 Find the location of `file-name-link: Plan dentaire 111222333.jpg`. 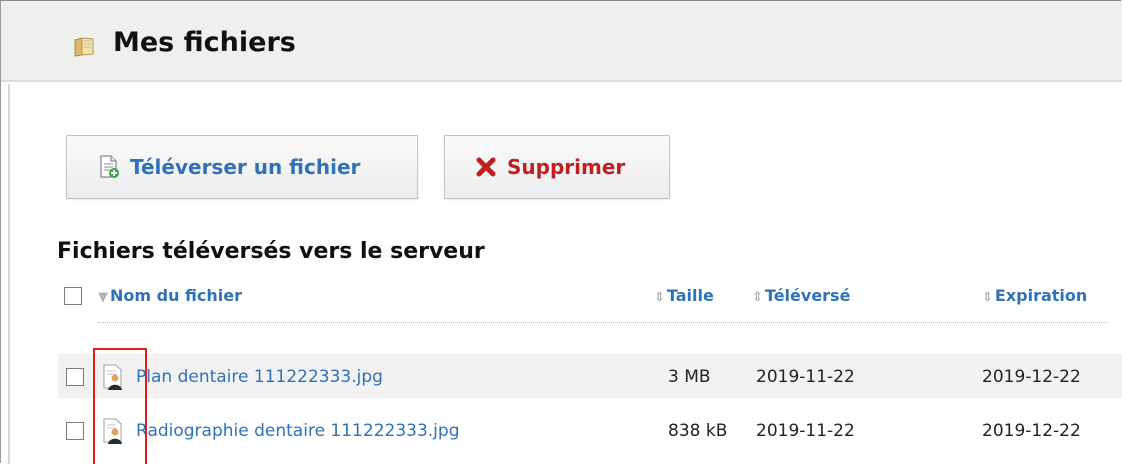

file-name-link: Plan dentaire 111222333.jpg is located at coordinates (259, 377).